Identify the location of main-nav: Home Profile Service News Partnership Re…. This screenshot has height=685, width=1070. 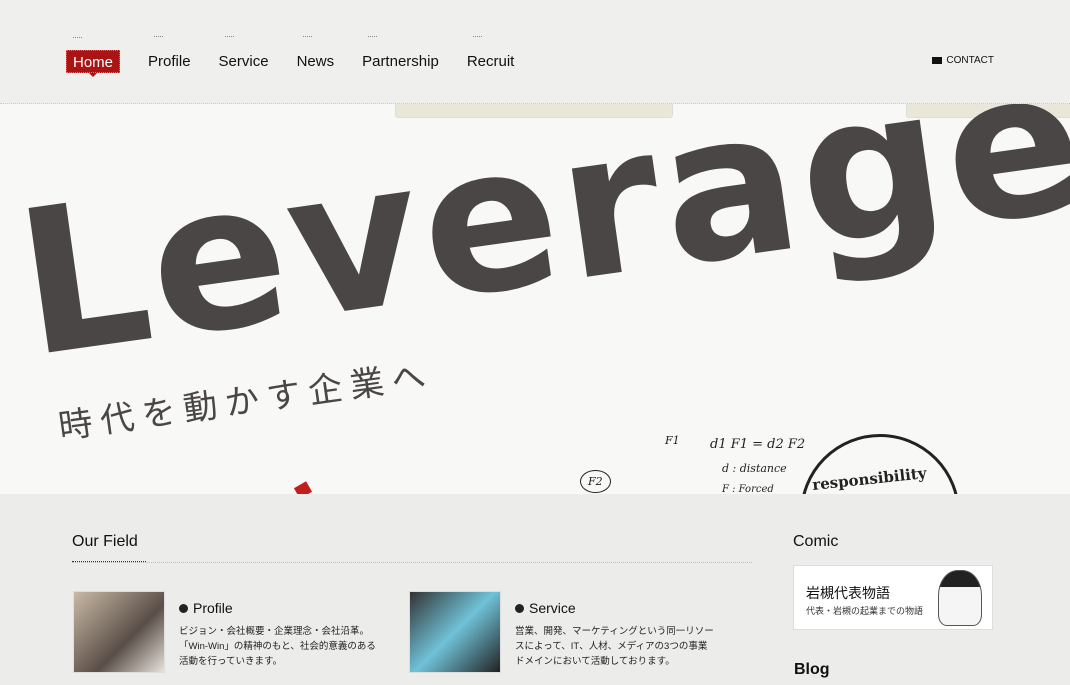
(304, 56).